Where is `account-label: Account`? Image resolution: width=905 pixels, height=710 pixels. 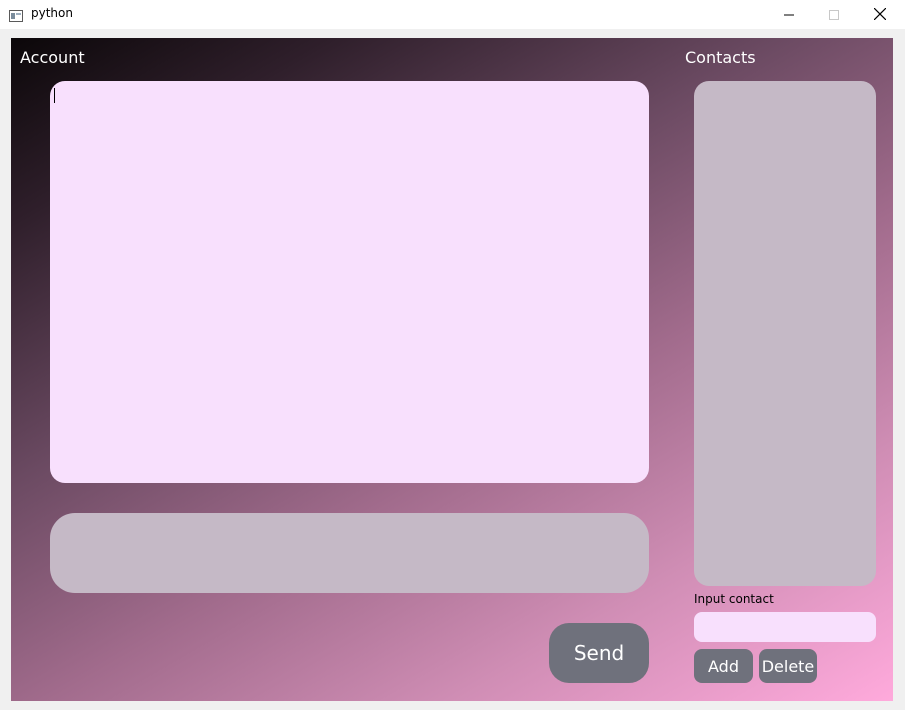 account-label: Account is located at coordinates (52, 57).